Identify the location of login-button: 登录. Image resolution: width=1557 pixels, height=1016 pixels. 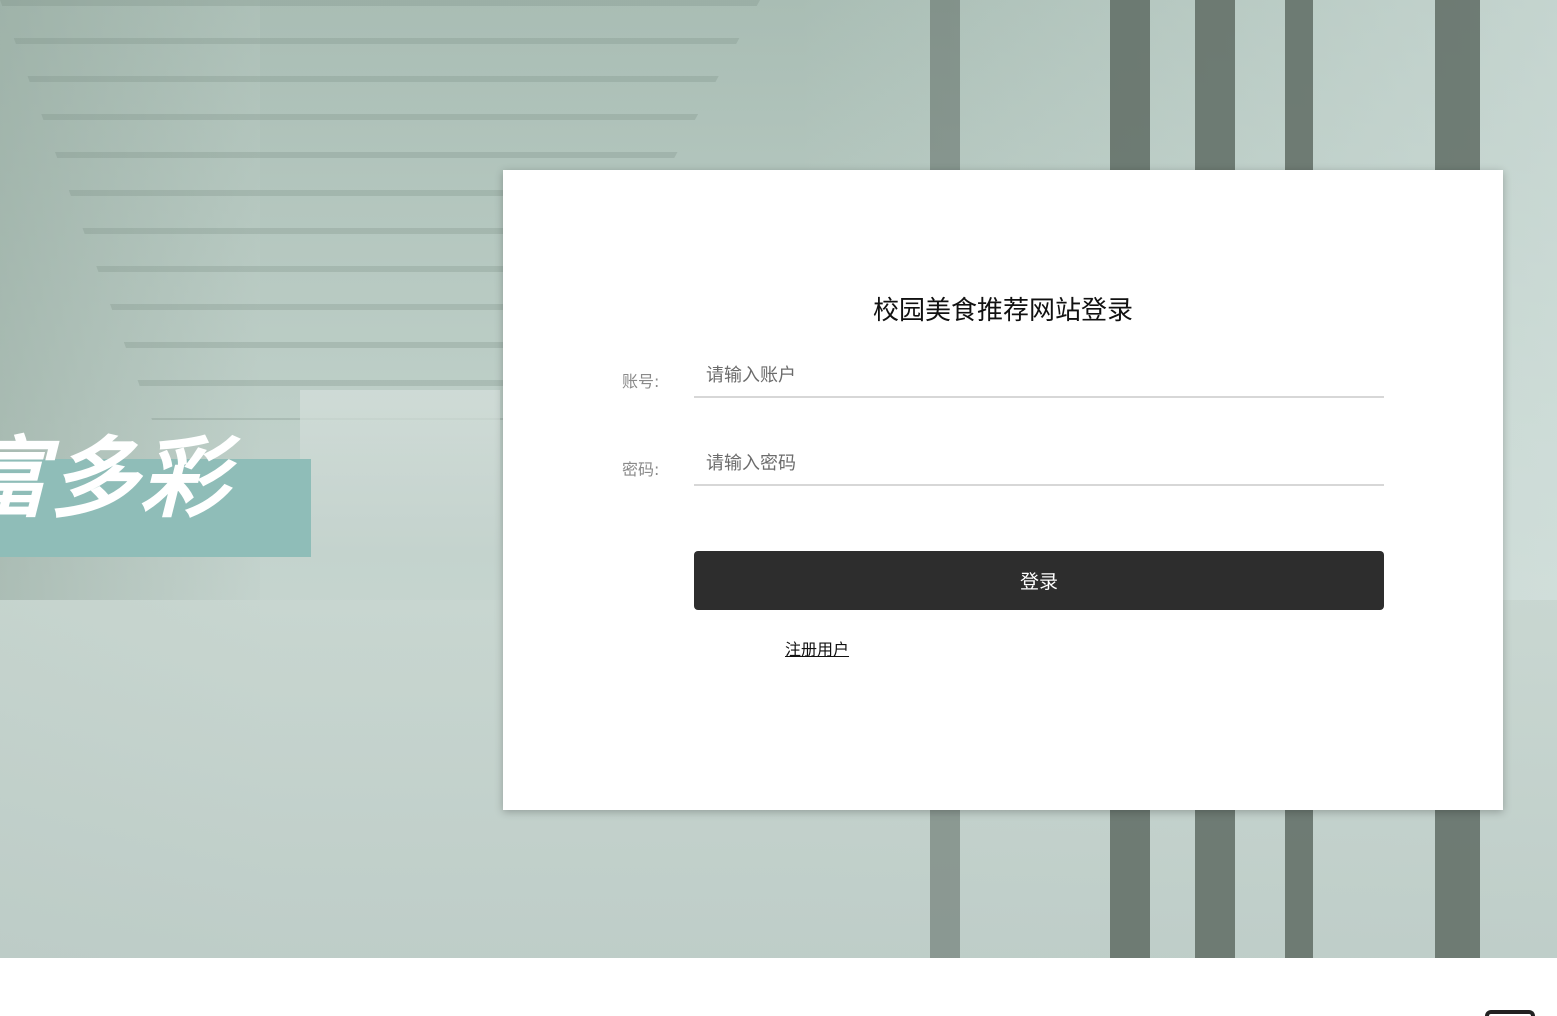
(1039, 580).